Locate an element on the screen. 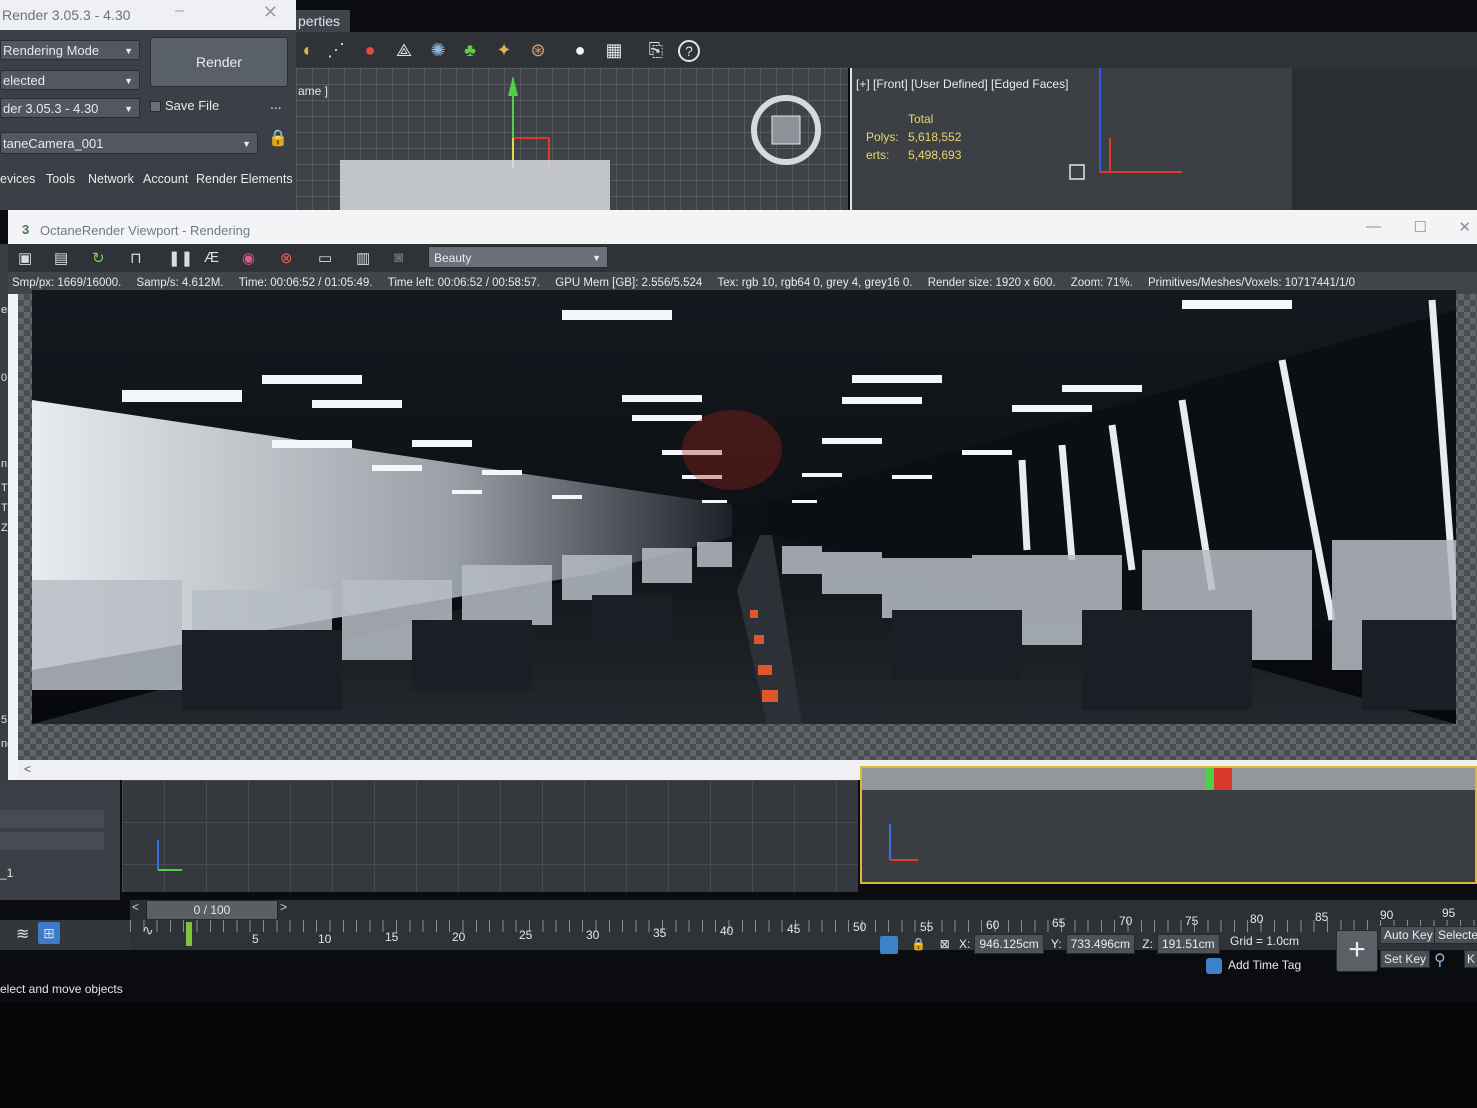 This screenshot has height=1108, width=1477. maximize-button: ☐ is located at coordinates (1420, 227).